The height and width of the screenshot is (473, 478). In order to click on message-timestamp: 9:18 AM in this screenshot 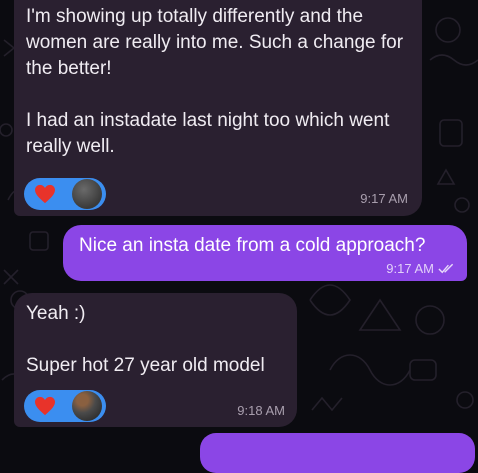, I will do `click(261, 410)`.